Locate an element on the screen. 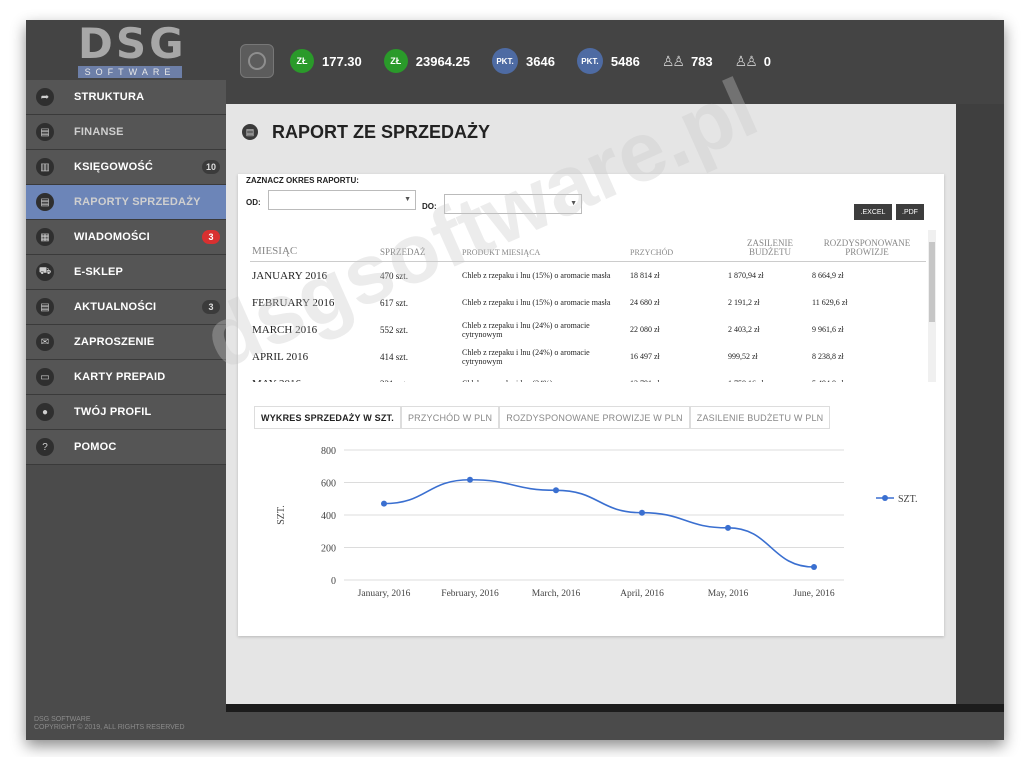 The height and width of the screenshot is (757, 1024). sidebar-item-zaproszenie: ✉ ZAPROSZENIE is located at coordinates (126, 342).